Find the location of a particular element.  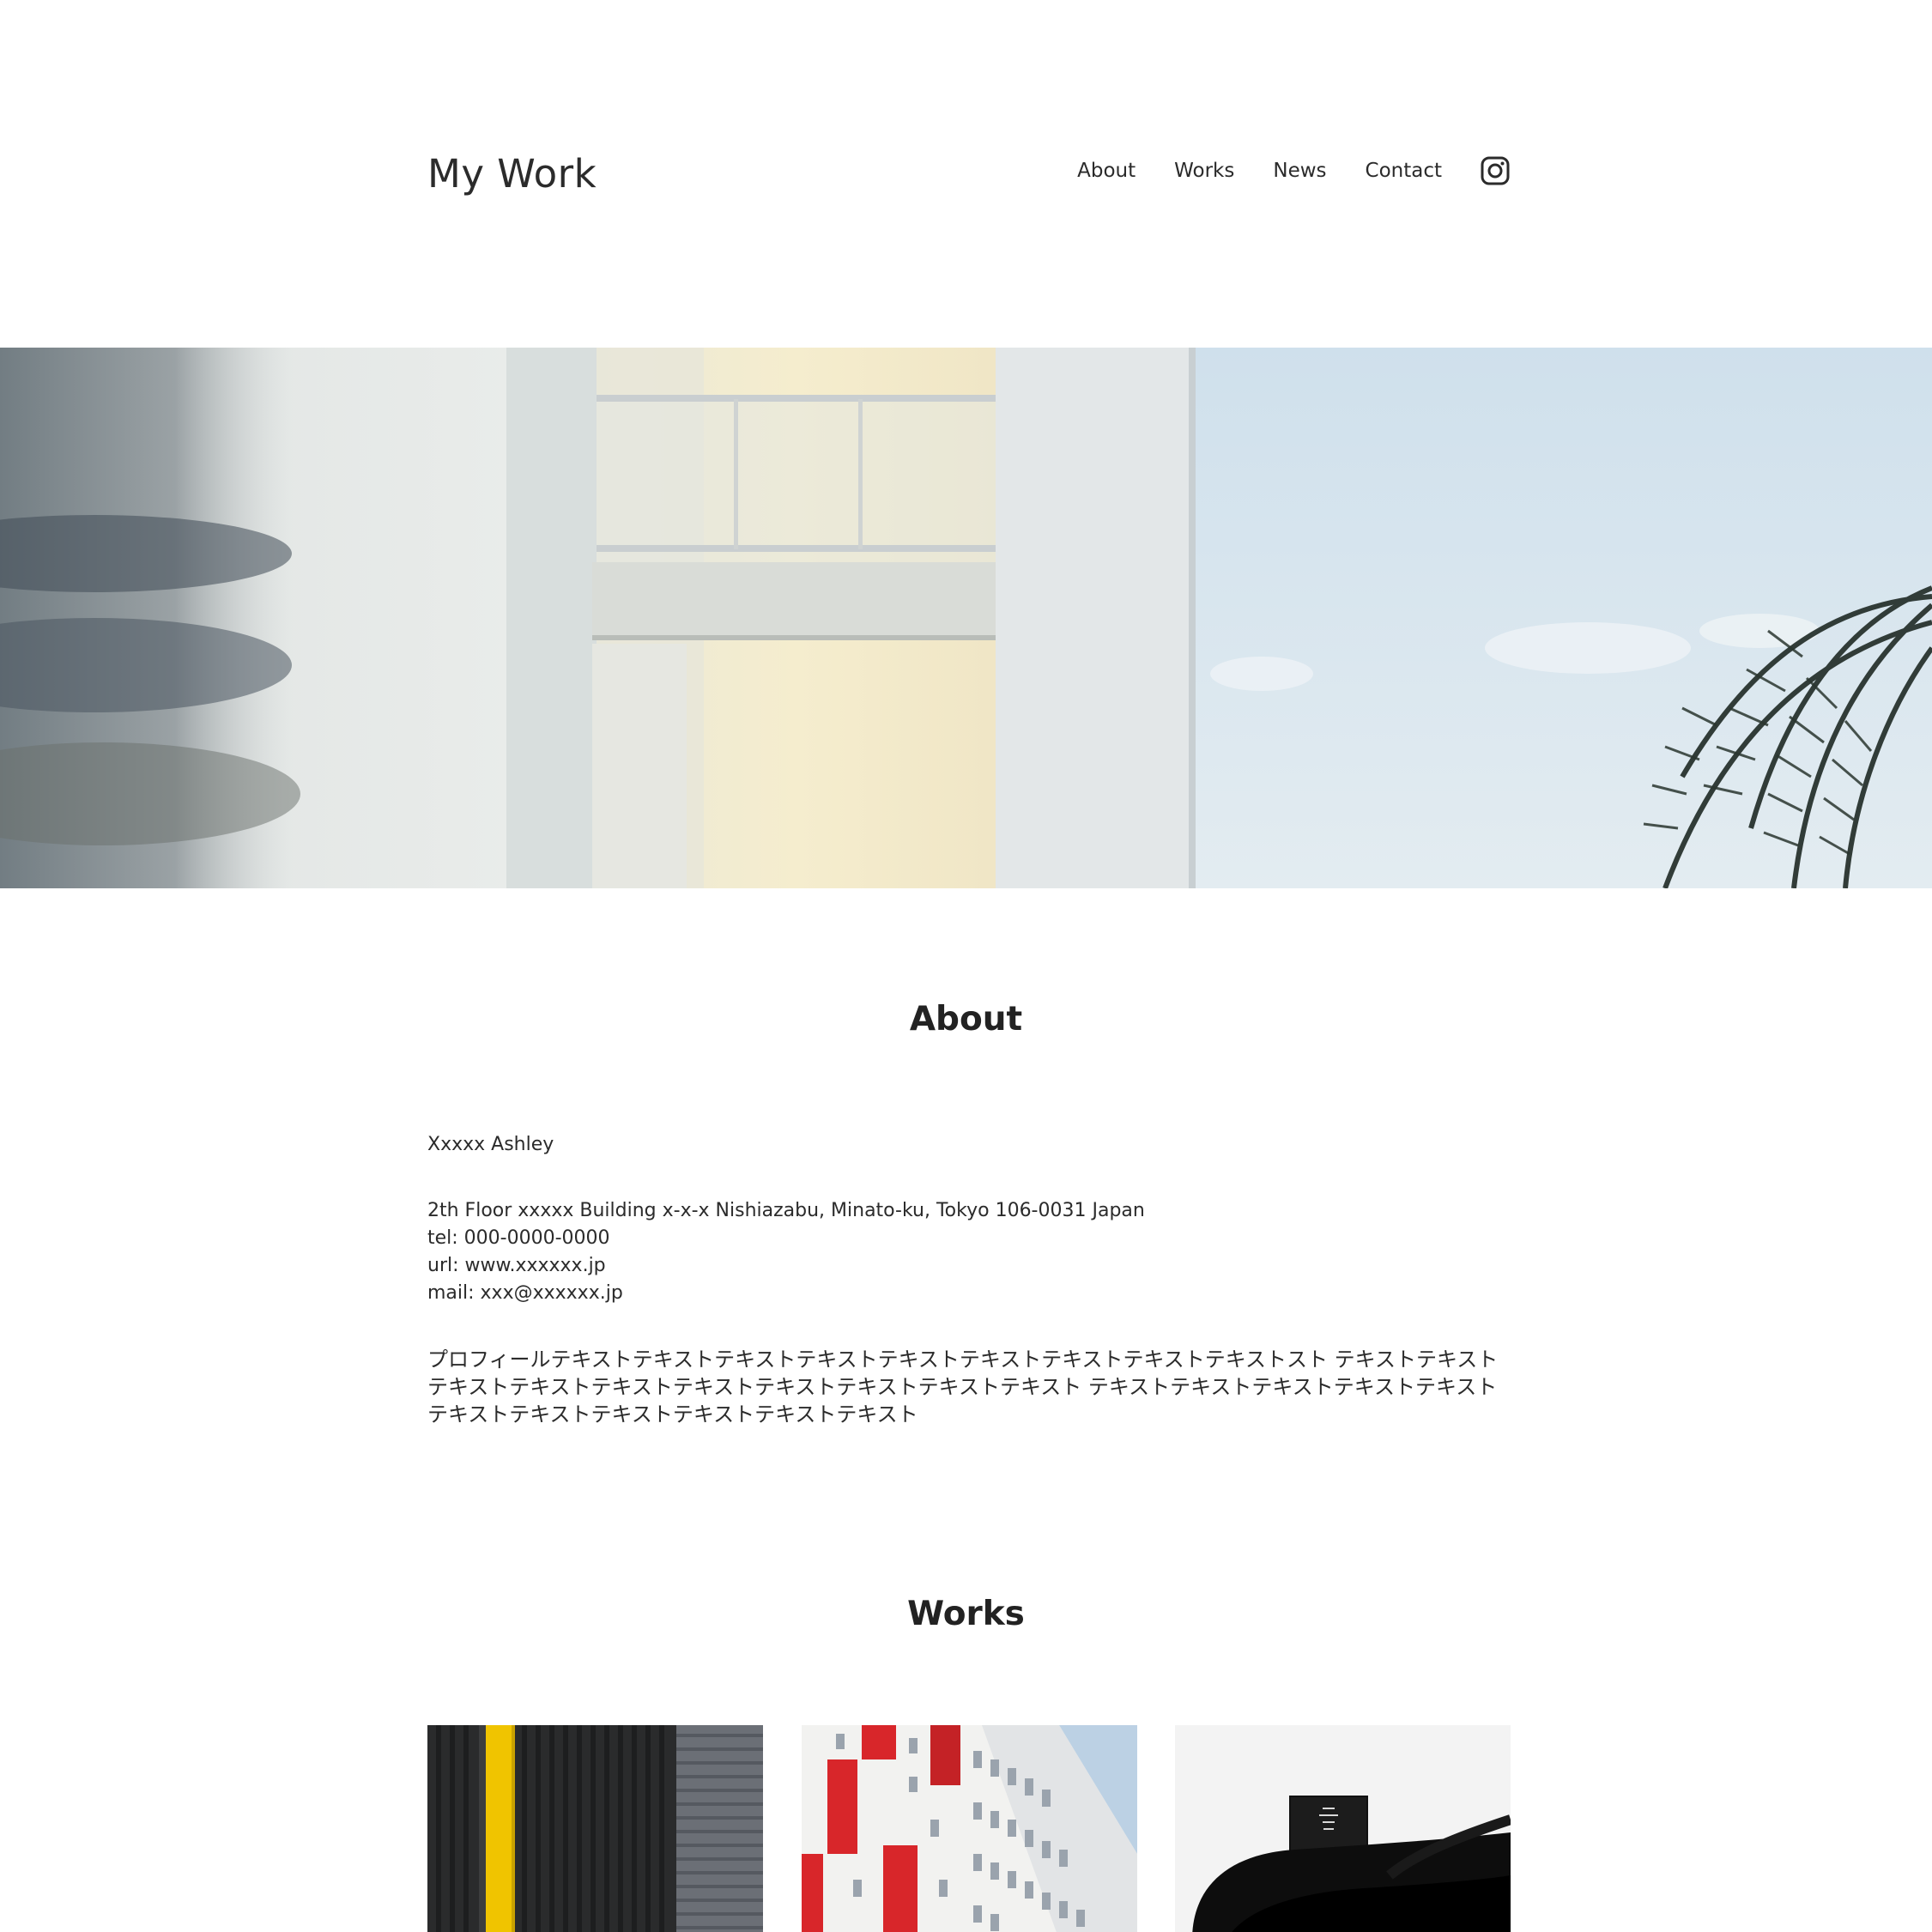

about-tel: tel: 000-0000-0000 is located at coordinates (518, 1238).